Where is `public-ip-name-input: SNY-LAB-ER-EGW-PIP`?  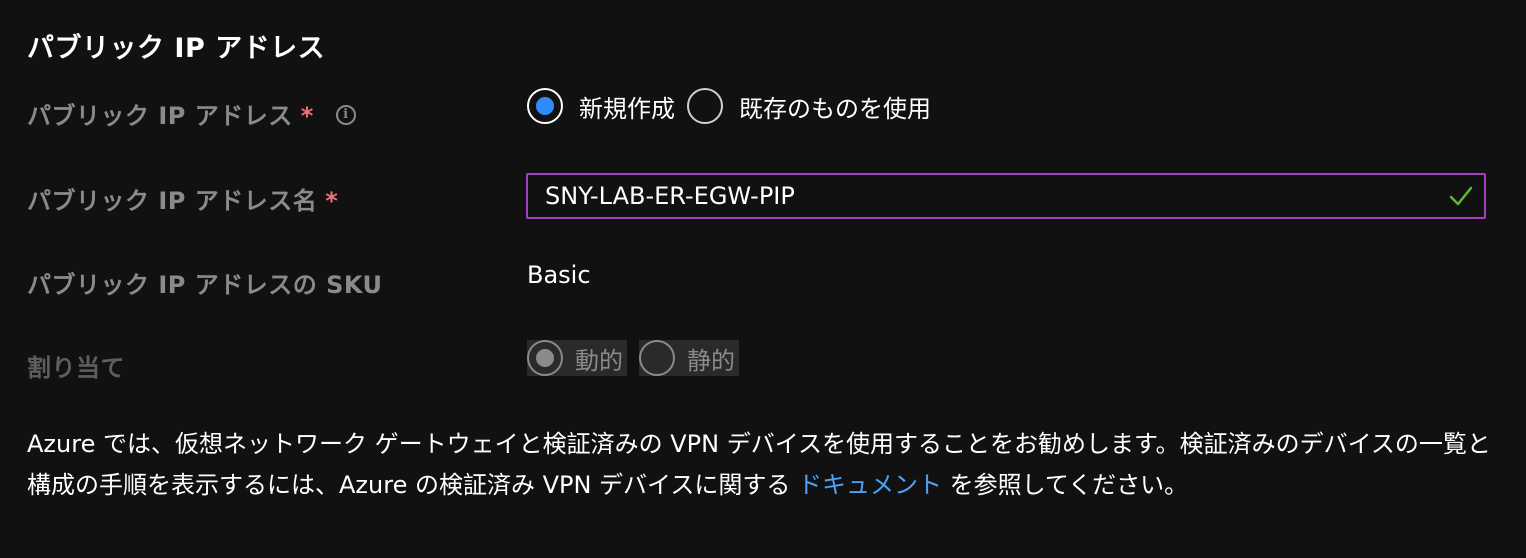
public-ip-name-input: SNY-LAB-ER-EGW-PIP is located at coordinates (1006, 196).